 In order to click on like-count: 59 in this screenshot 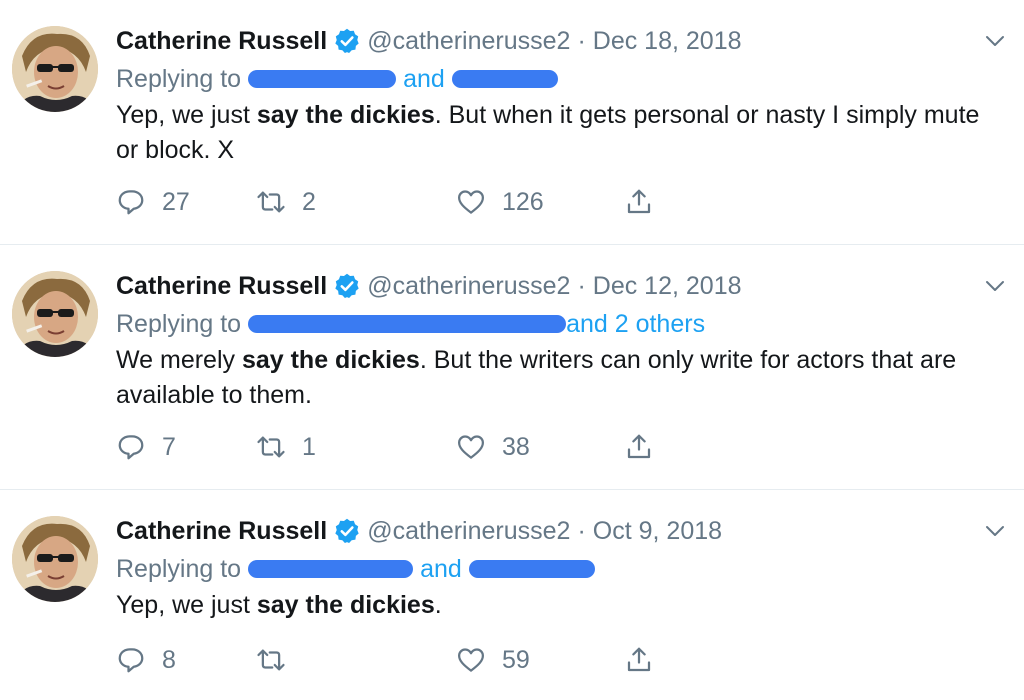, I will do `click(516, 659)`.